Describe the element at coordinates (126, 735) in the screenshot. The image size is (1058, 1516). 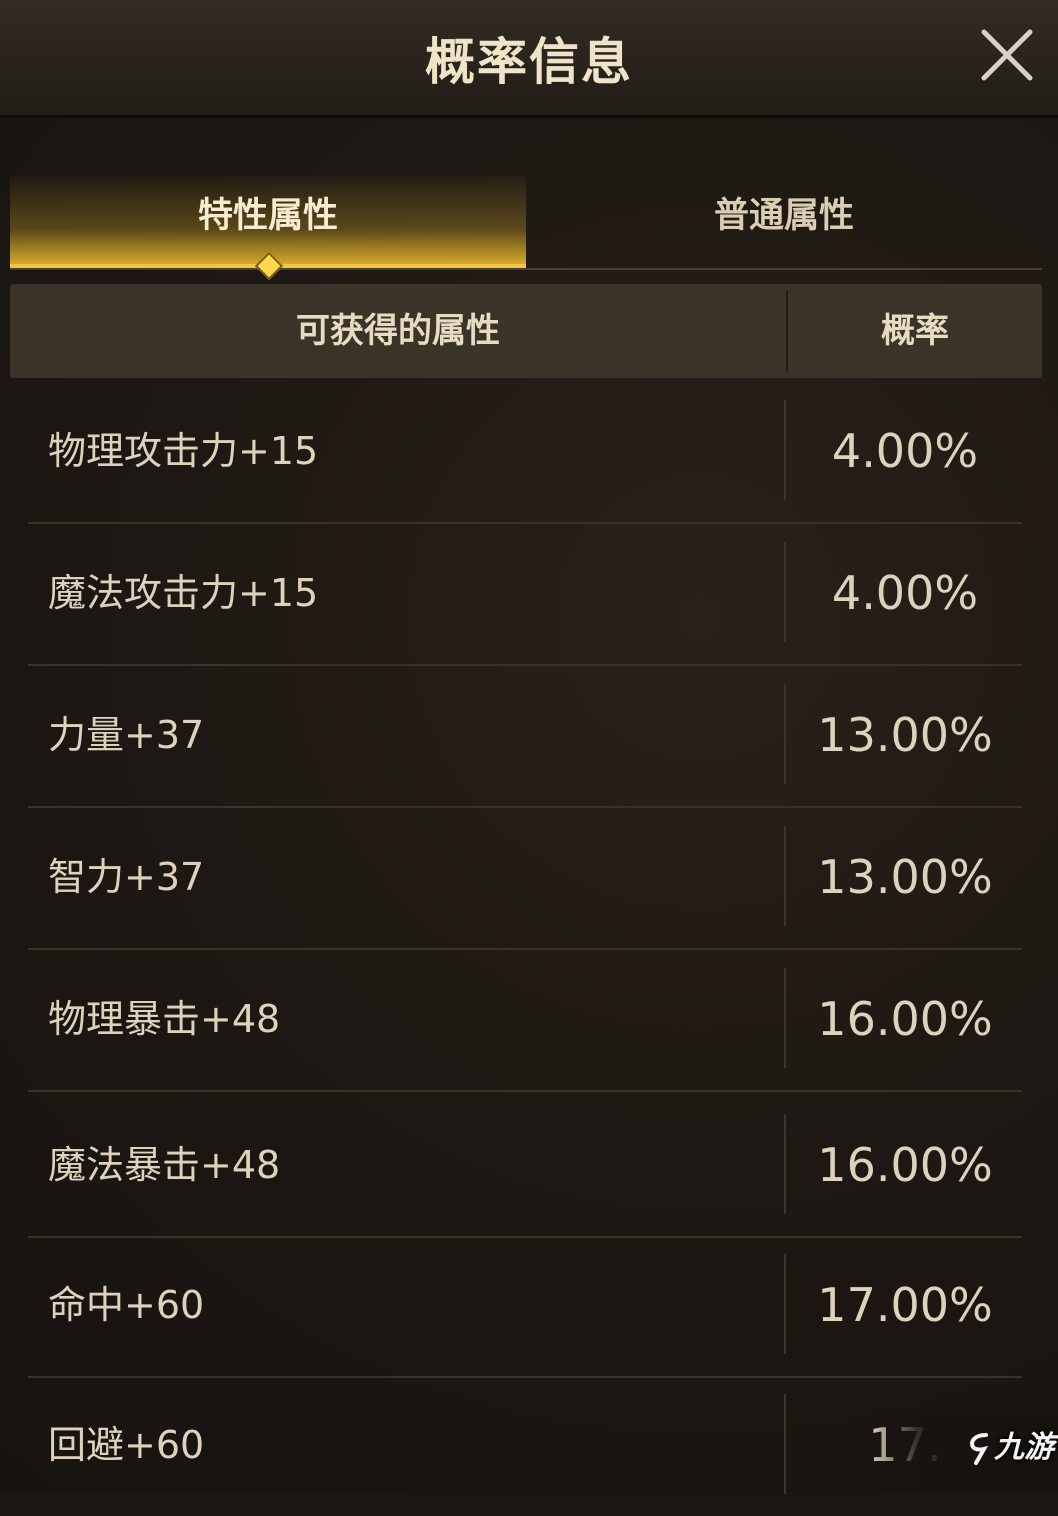
I see `attribute-cell: 力量+37` at that location.